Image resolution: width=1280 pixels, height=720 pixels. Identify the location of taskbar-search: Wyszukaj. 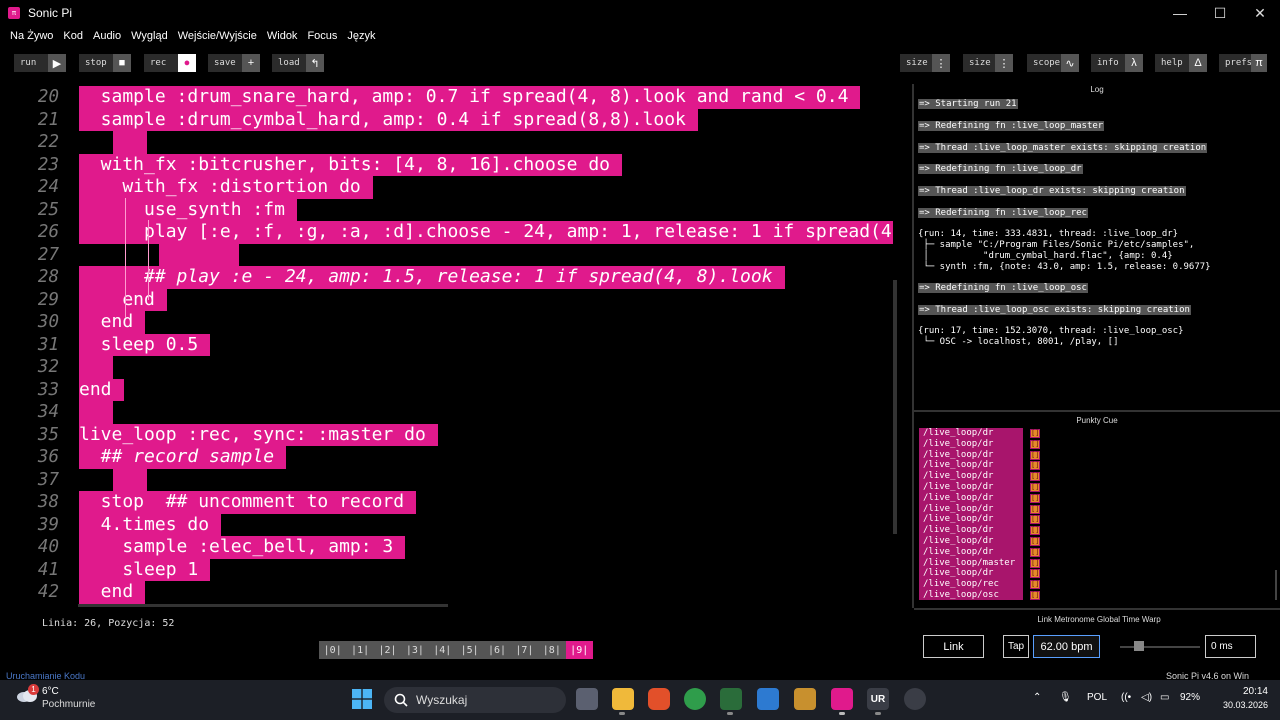
(475, 700).